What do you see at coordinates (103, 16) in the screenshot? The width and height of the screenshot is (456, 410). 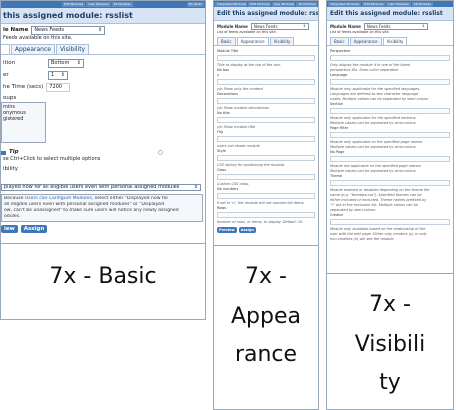 I see `page-title: this assigned module: rsslist` at bounding box center [103, 16].